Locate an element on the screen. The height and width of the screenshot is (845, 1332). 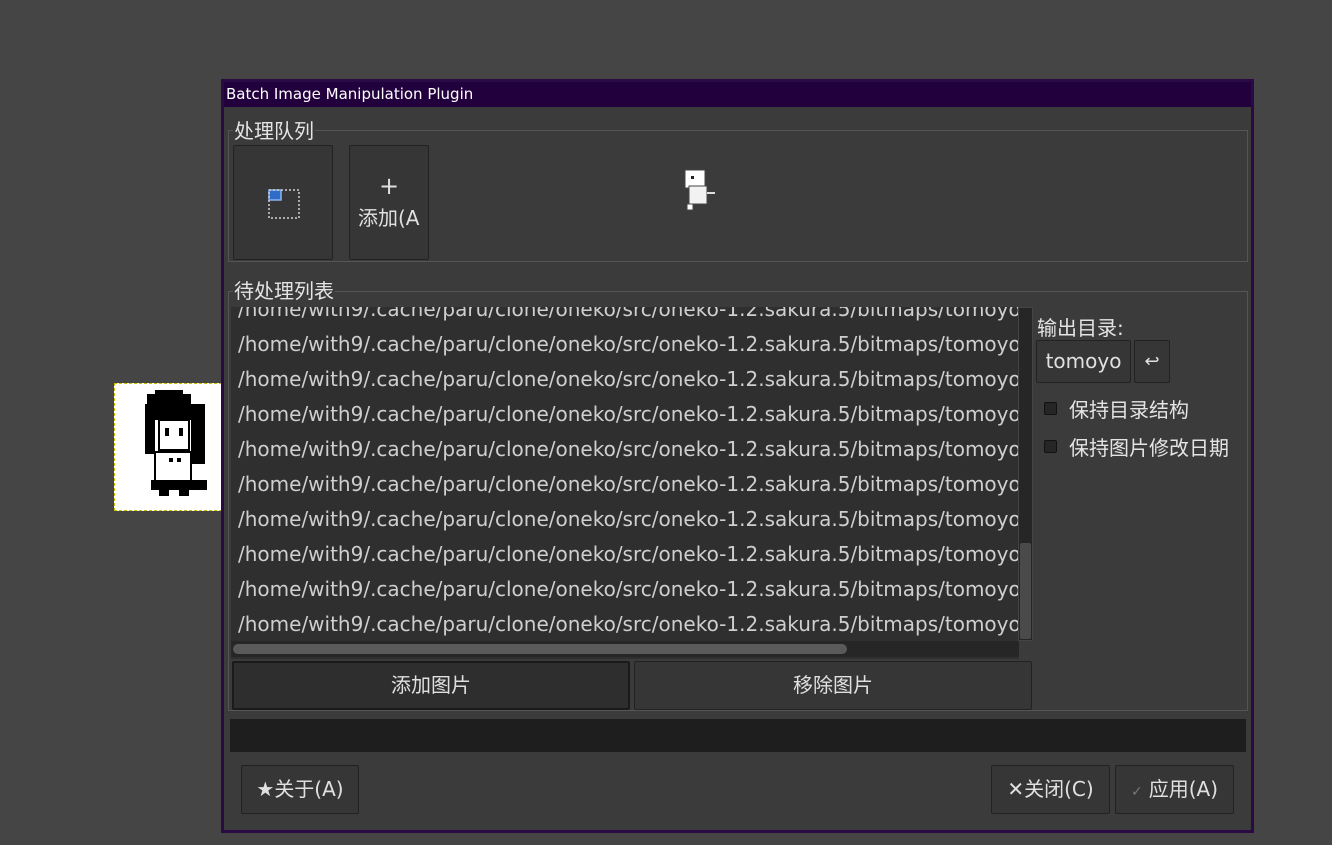
check-icon: ✓ is located at coordinates (1136, 792).